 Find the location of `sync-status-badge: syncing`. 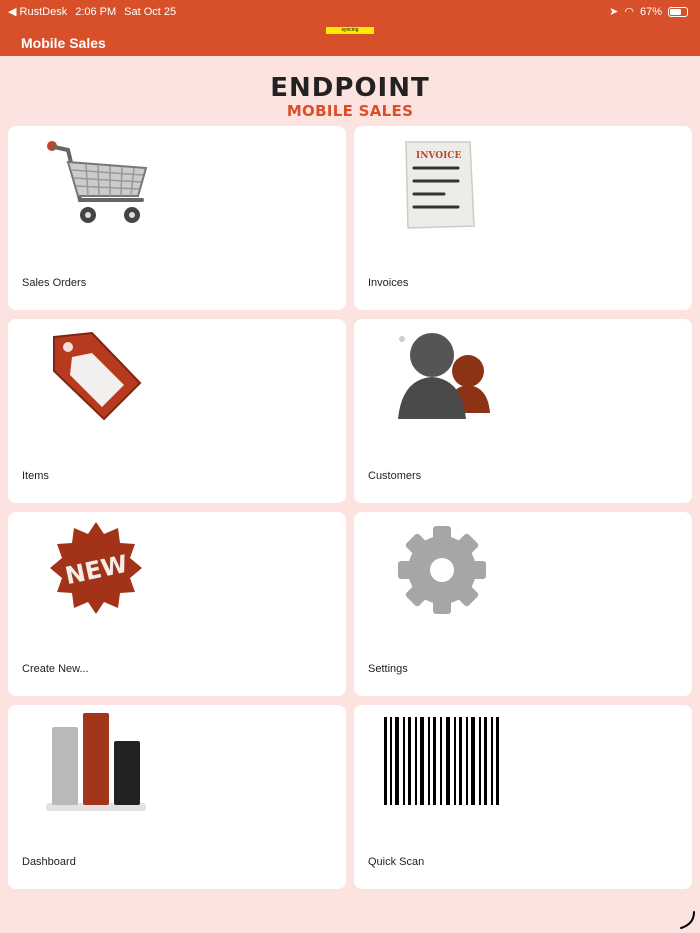

sync-status-badge: syncing is located at coordinates (350, 30).